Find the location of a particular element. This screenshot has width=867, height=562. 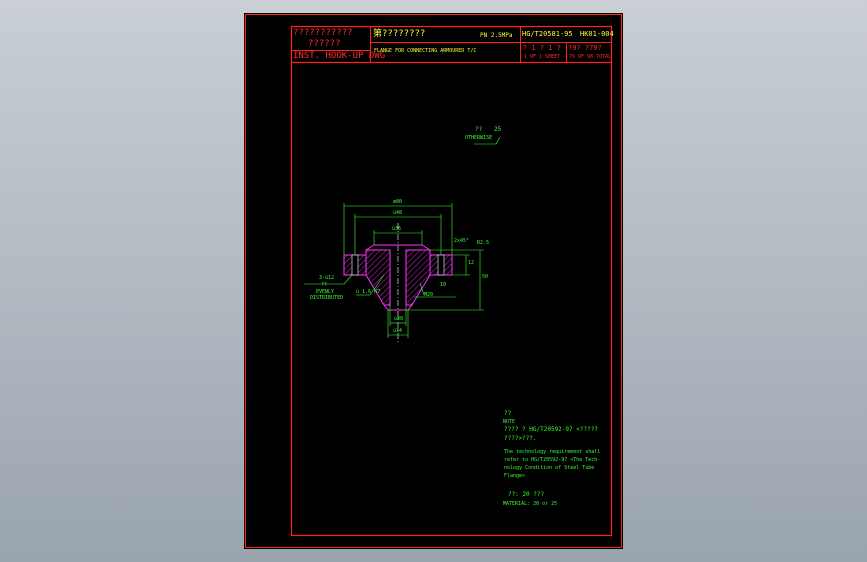

note-title-en: NOTE is located at coordinates (509, 422).